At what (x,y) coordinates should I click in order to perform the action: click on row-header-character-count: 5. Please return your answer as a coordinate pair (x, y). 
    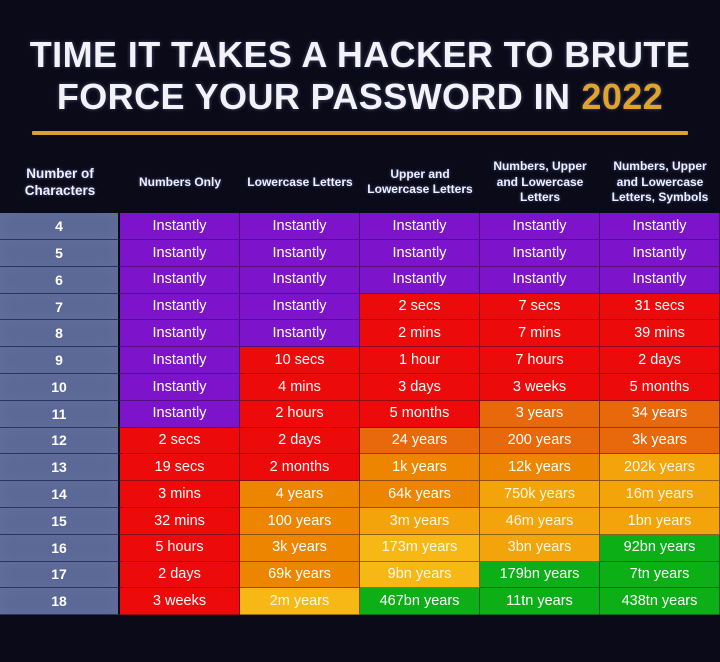
    Looking at the image, I should click on (60, 253).